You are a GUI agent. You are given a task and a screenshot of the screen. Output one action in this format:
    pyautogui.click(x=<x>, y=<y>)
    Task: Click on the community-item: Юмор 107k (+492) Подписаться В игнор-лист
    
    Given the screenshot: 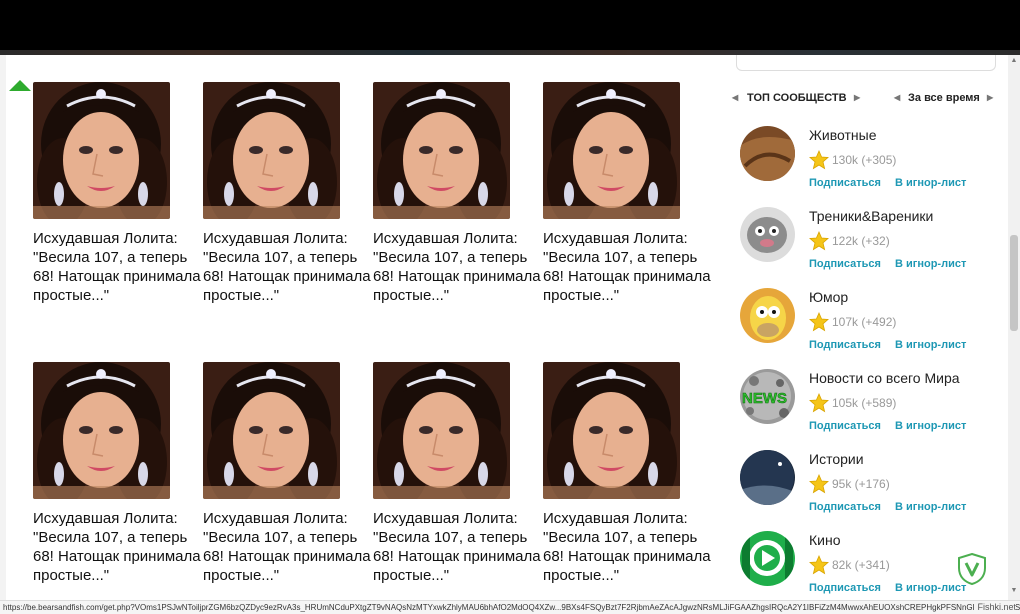 What is the action you would take?
    pyautogui.click(x=870, y=323)
    